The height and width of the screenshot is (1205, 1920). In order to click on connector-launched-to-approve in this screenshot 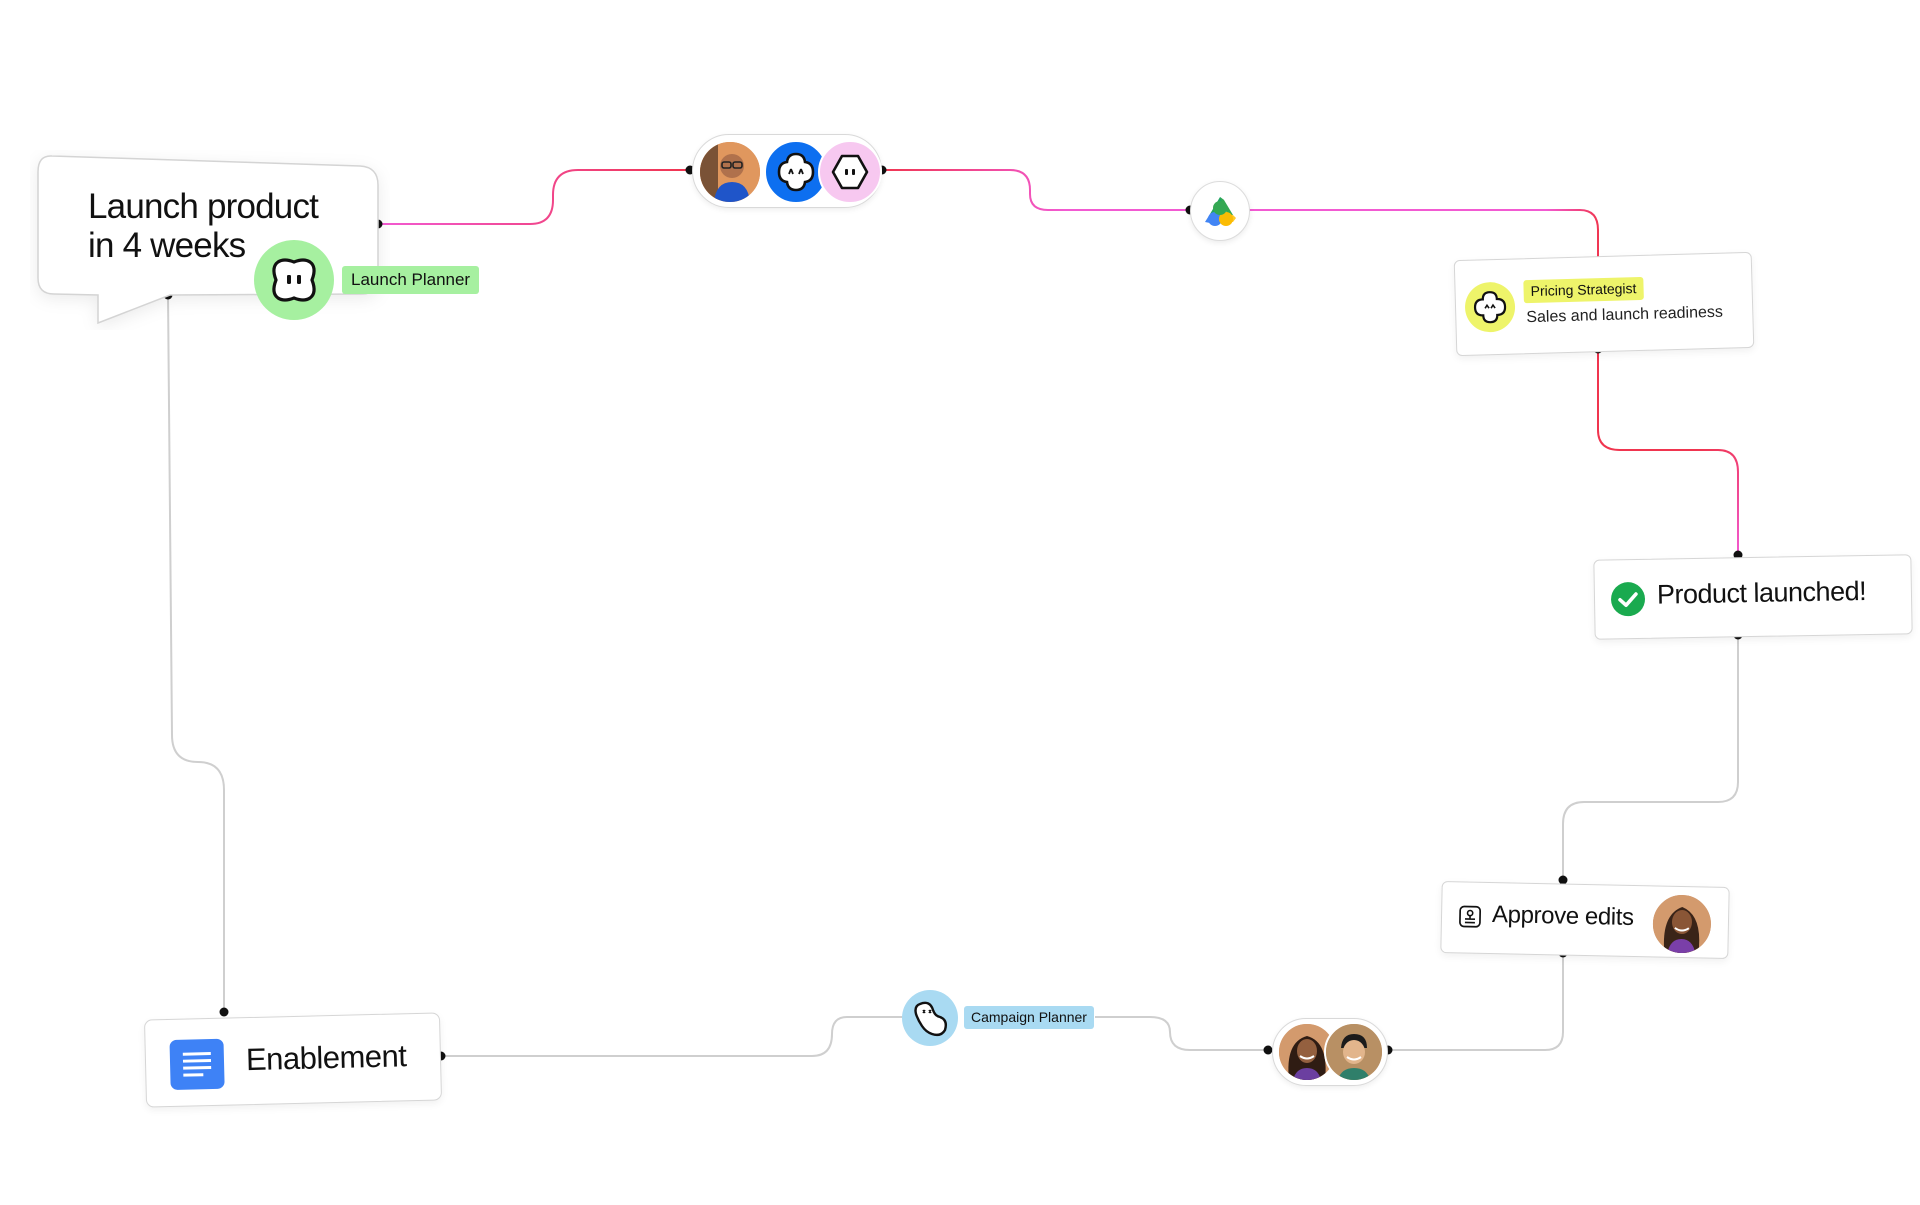, I will do `click(1650, 757)`.